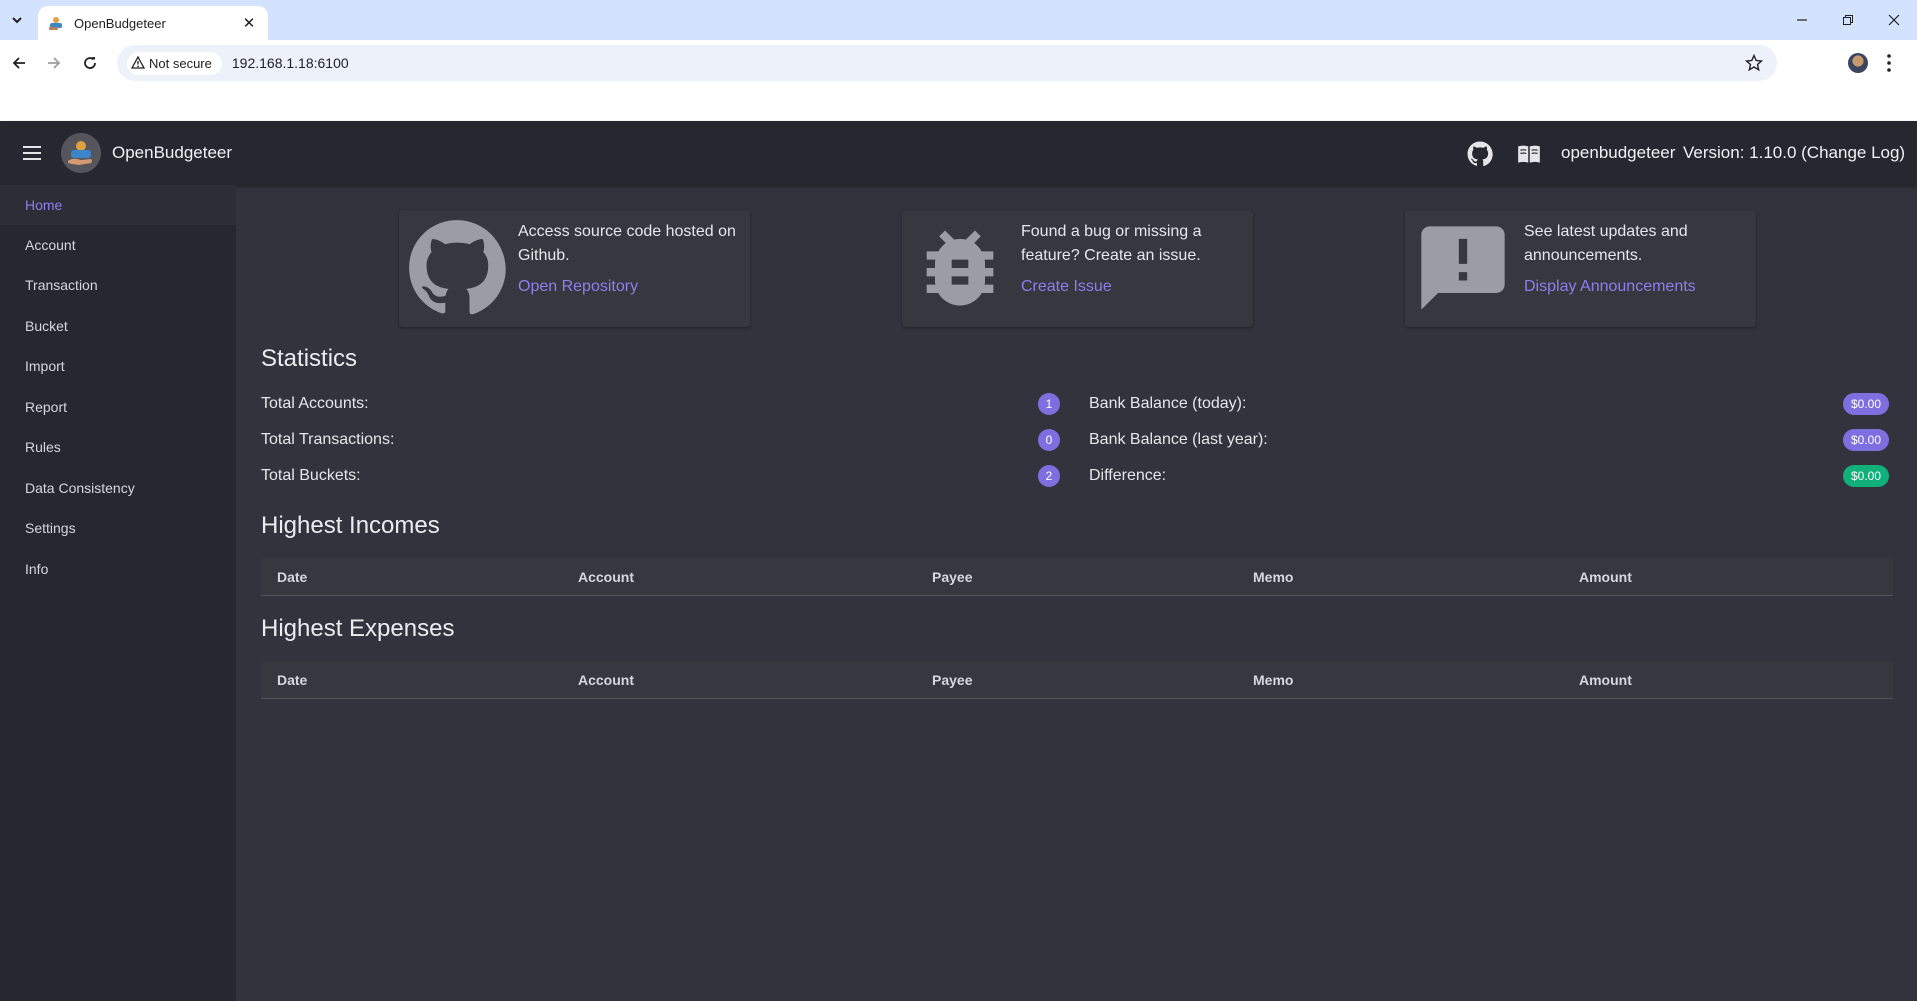  I want to click on sidebar-item-import: Import, so click(118, 366).